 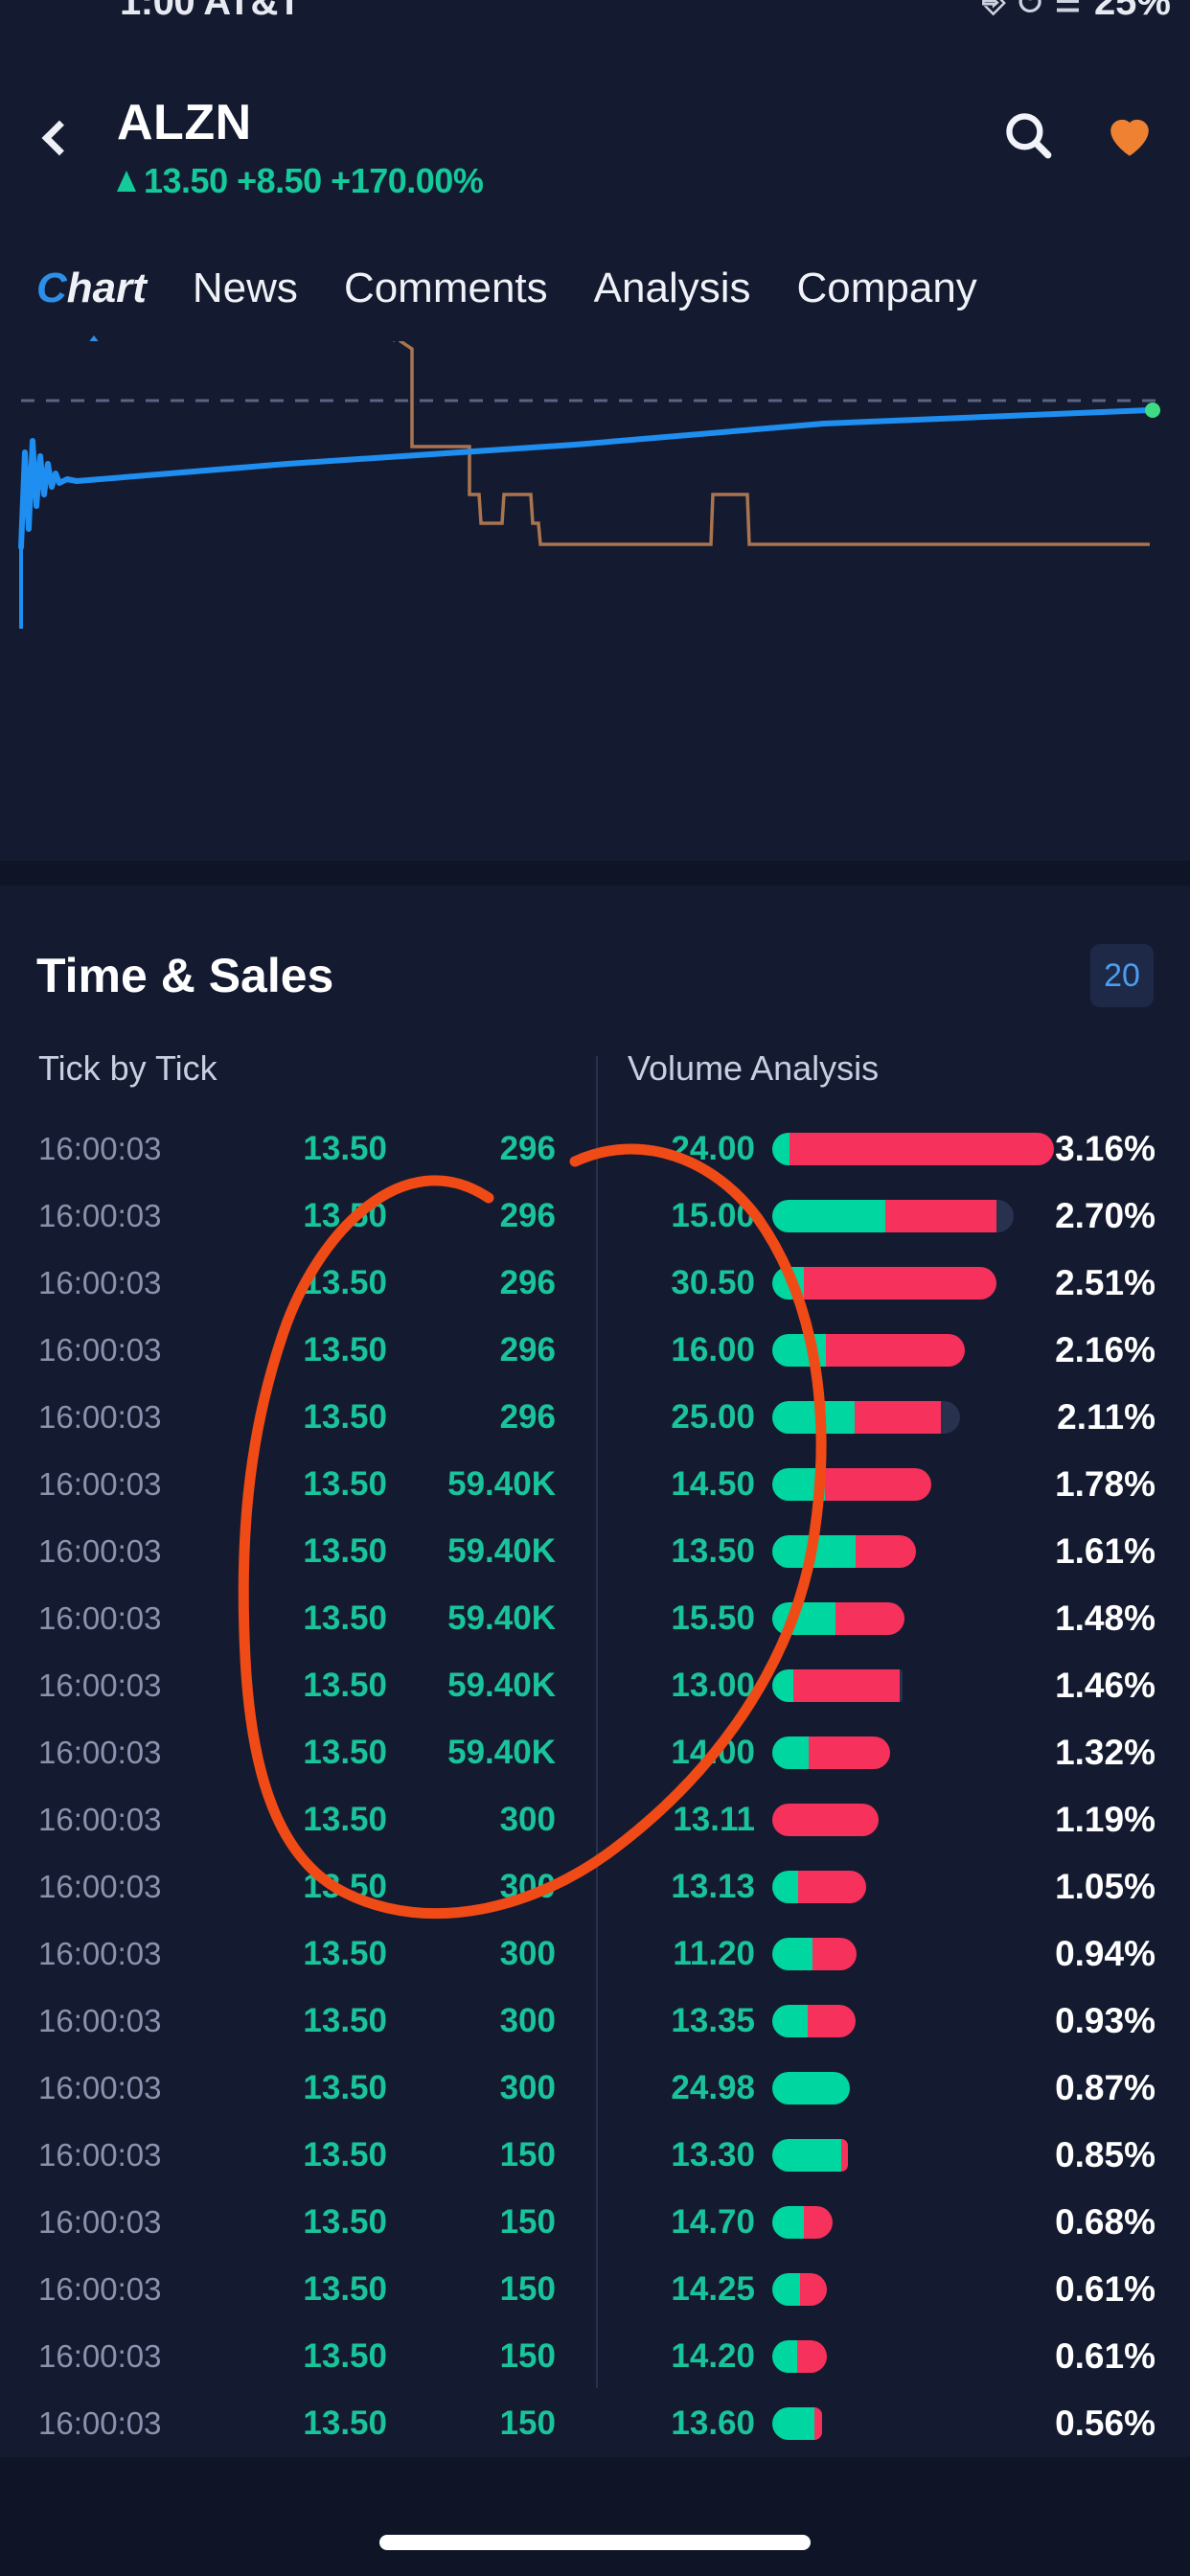 What do you see at coordinates (1105, 2222) in the screenshot?
I see `cell-percent: 0.68%` at bounding box center [1105, 2222].